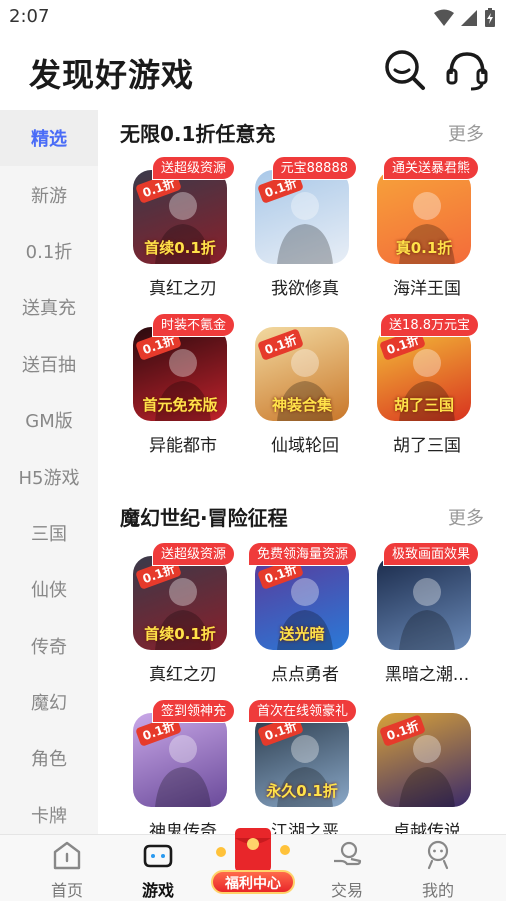  Describe the element at coordinates (427, 446) in the screenshot. I see `game-name: 胡了三国` at that location.